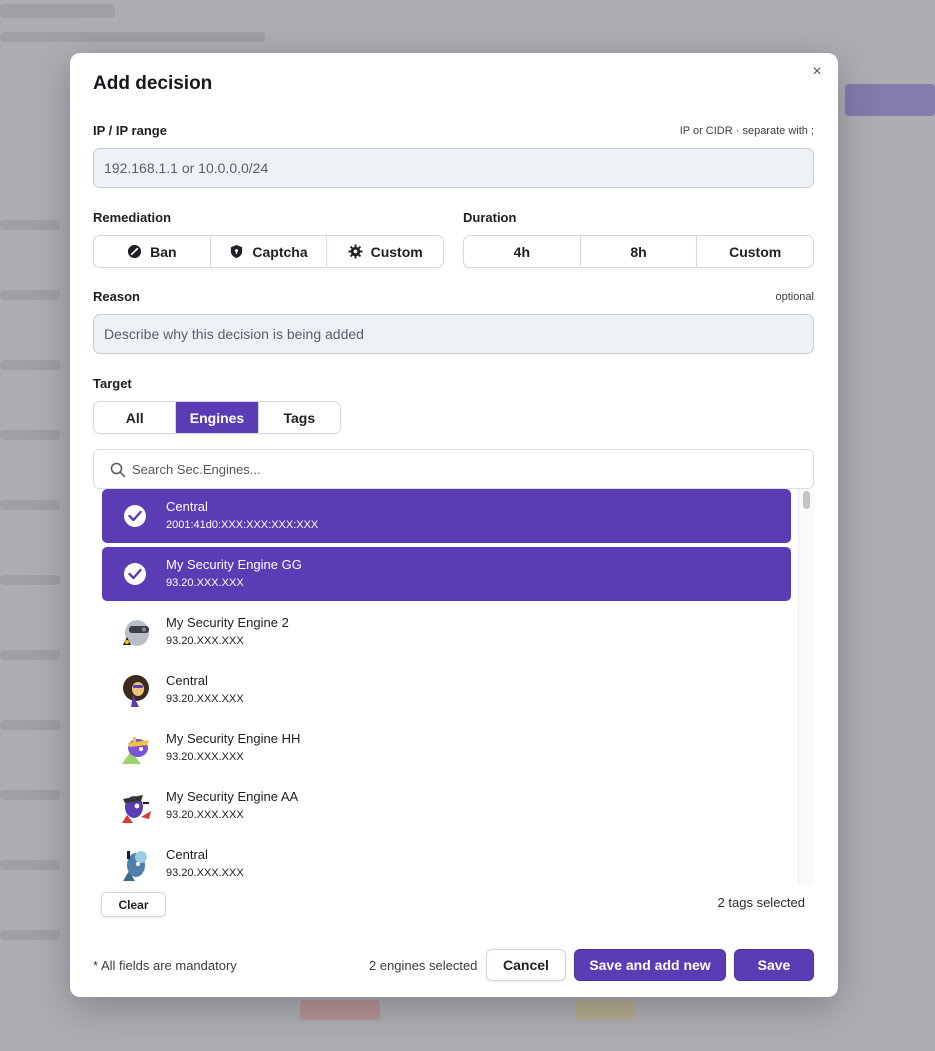 Image resolution: width=935 pixels, height=1051 pixels. I want to click on remediation-captcha-option: Captcha, so click(269, 251).